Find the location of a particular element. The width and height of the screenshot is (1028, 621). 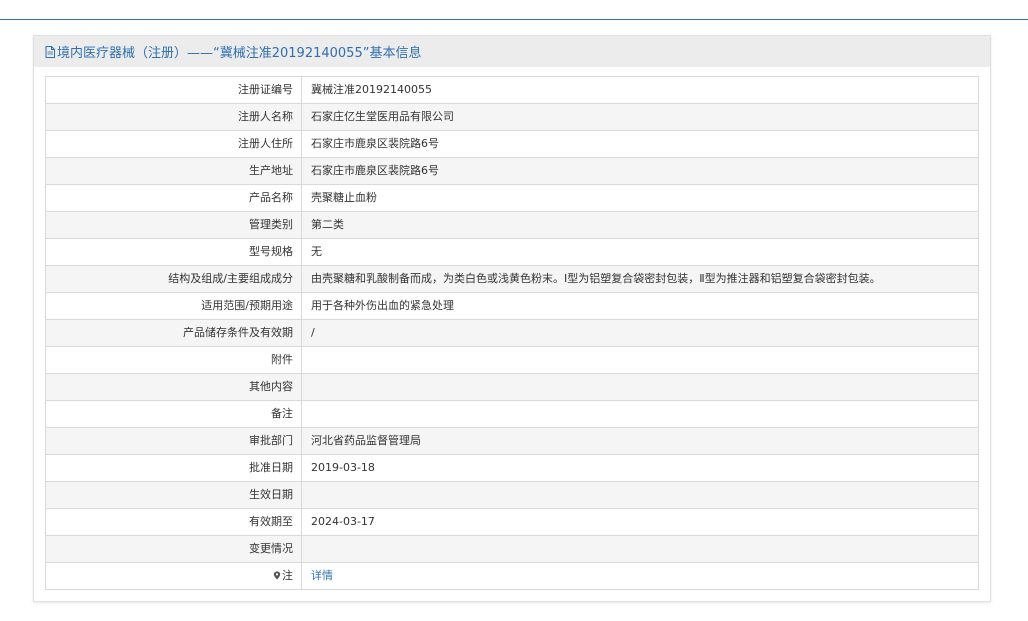

row-value: 2019-03-18 is located at coordinates (343, 467).